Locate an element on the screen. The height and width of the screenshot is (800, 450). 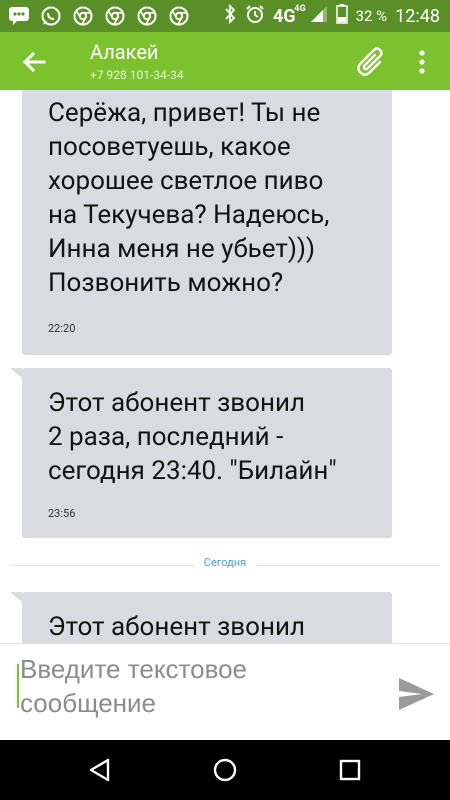
whatsapp-icon is located at coordinates (51, 16).